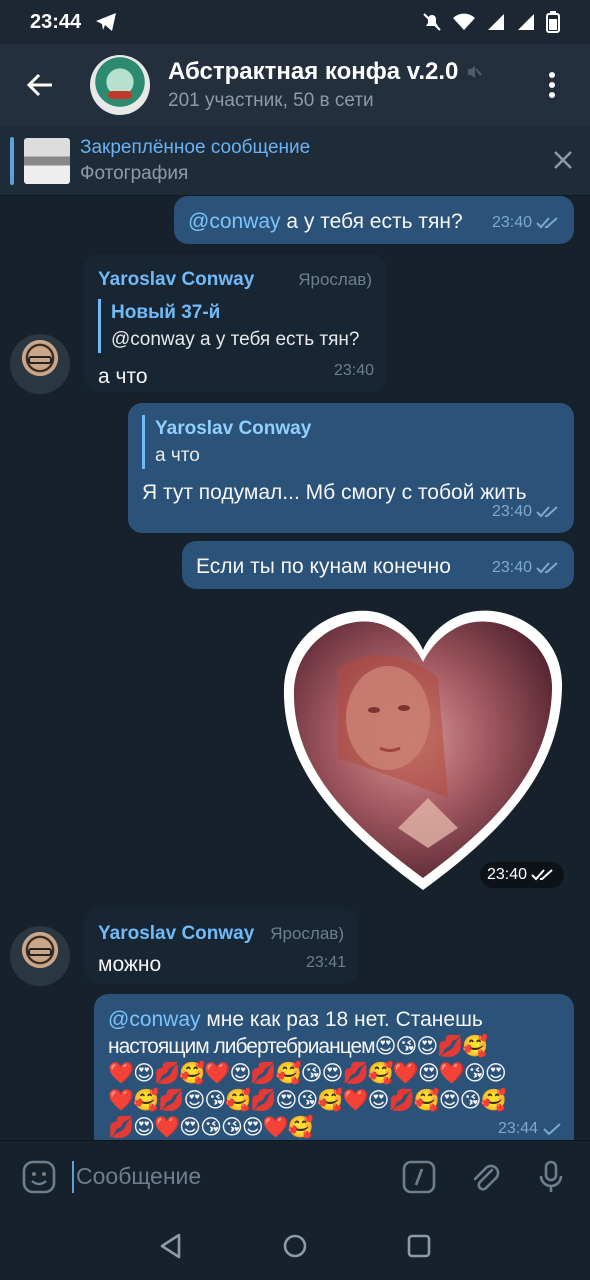  I want to click on message-time: 23:41, so click(325, 962).